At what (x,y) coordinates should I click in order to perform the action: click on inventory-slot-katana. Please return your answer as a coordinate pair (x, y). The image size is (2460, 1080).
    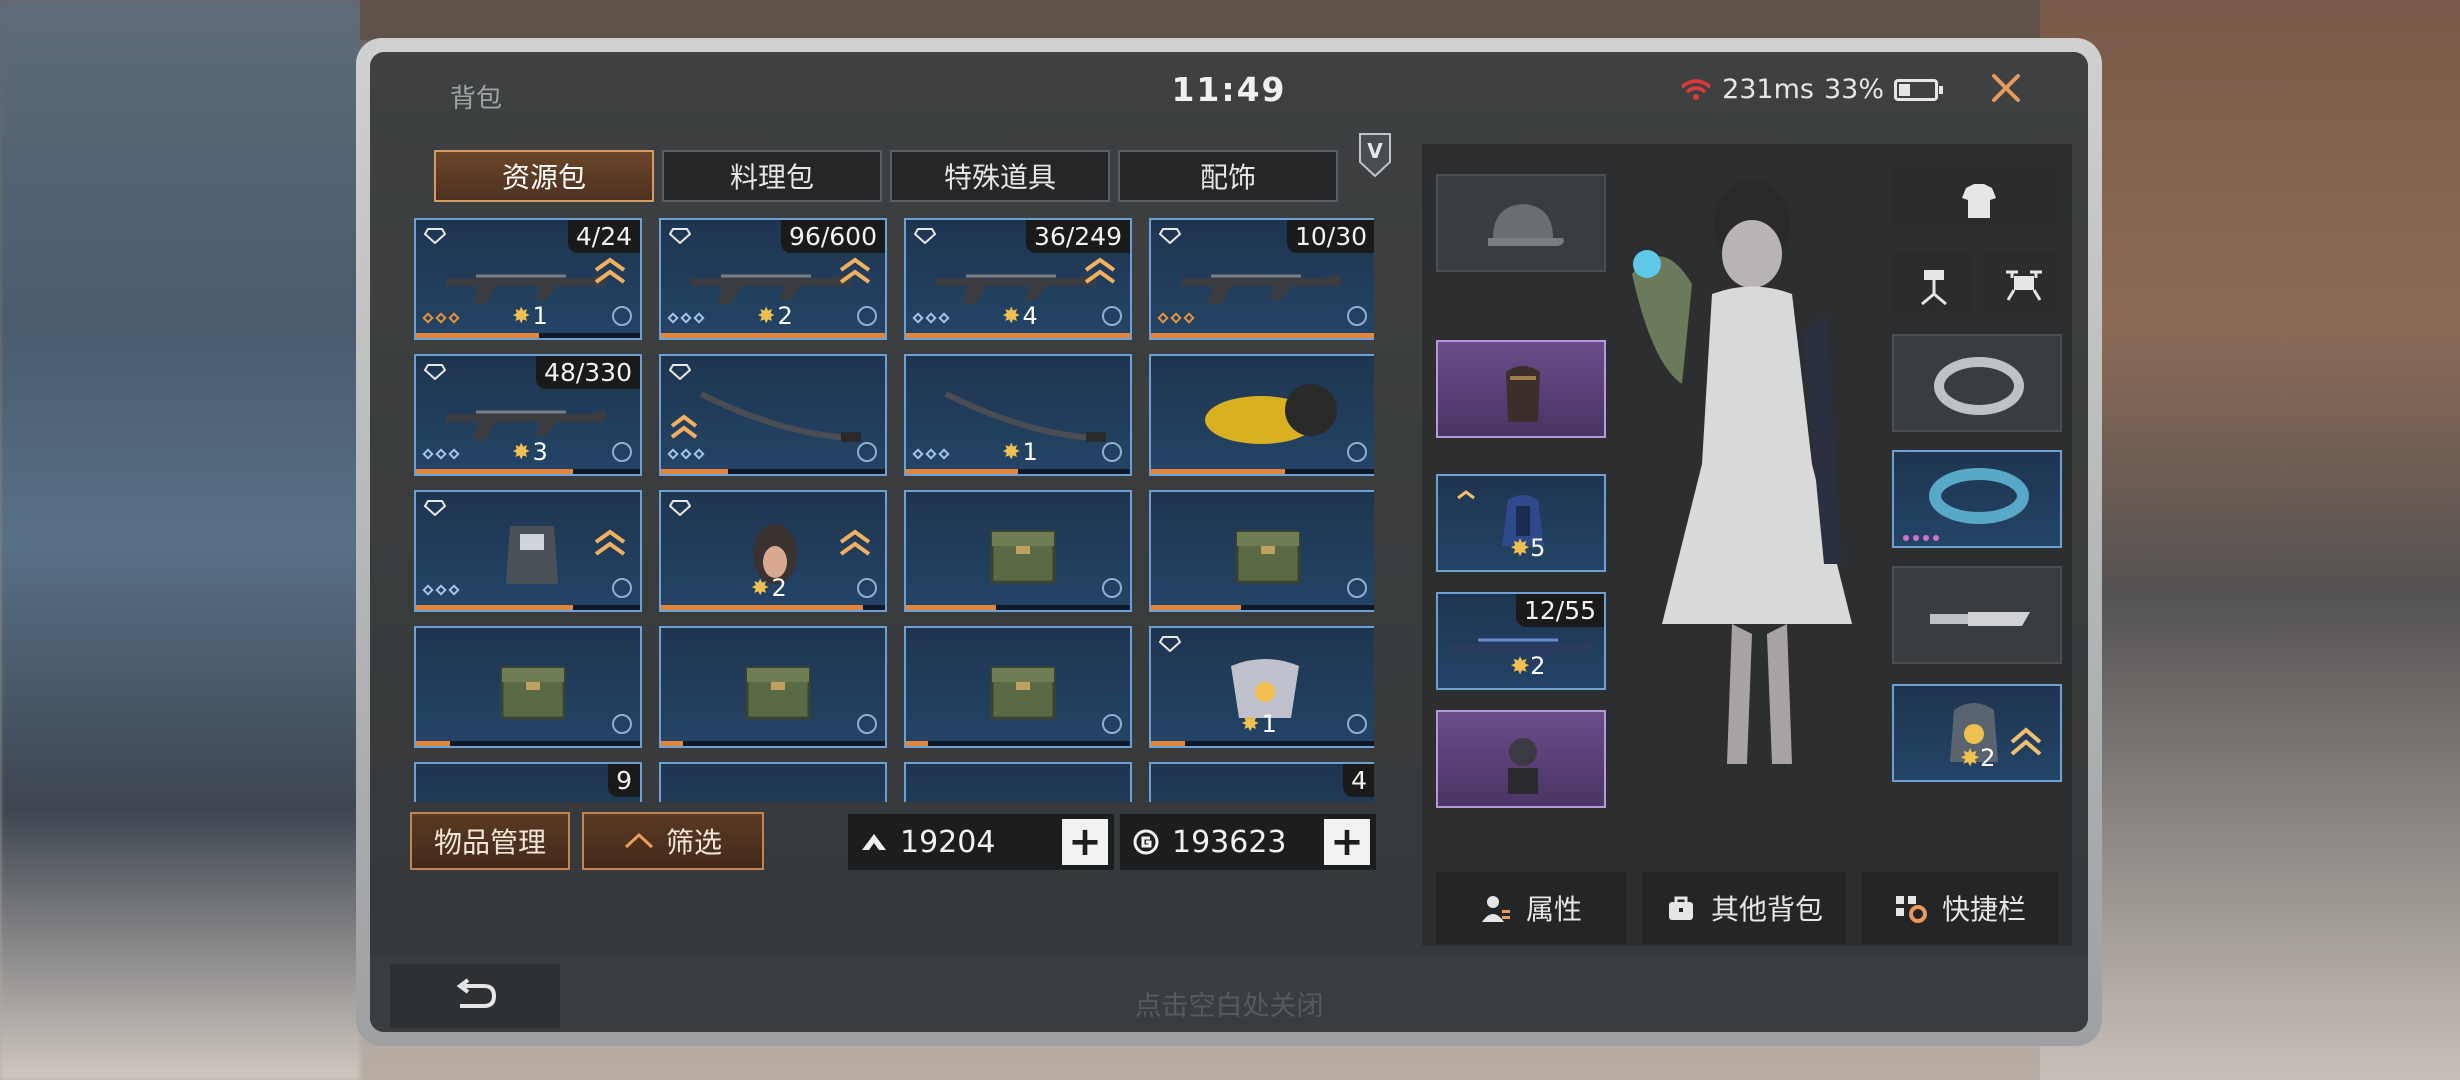
    Looking at the image, I should click on (773, 415).